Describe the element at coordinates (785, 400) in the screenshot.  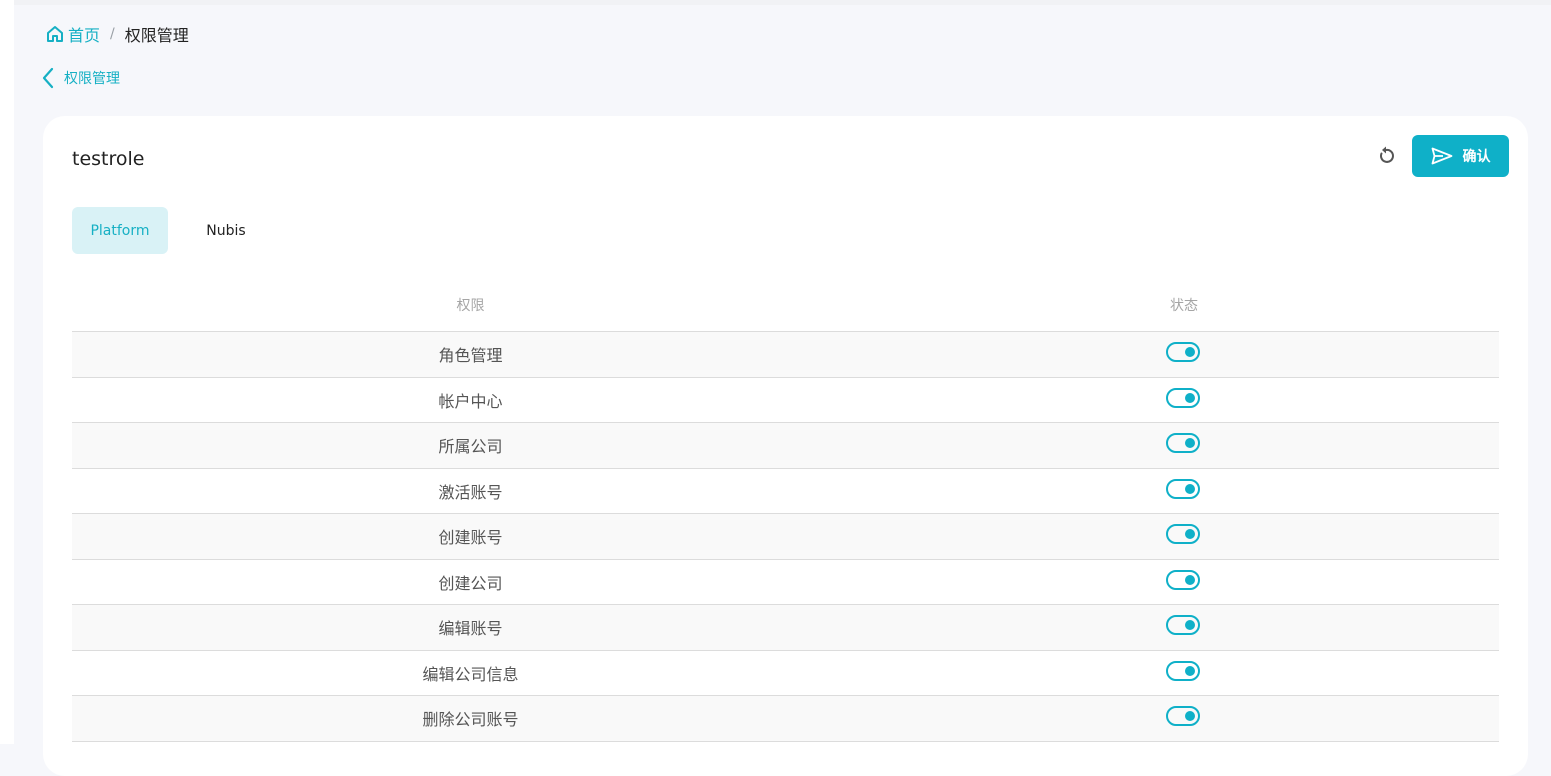
I see `table-row: 帐户中心` at that location.